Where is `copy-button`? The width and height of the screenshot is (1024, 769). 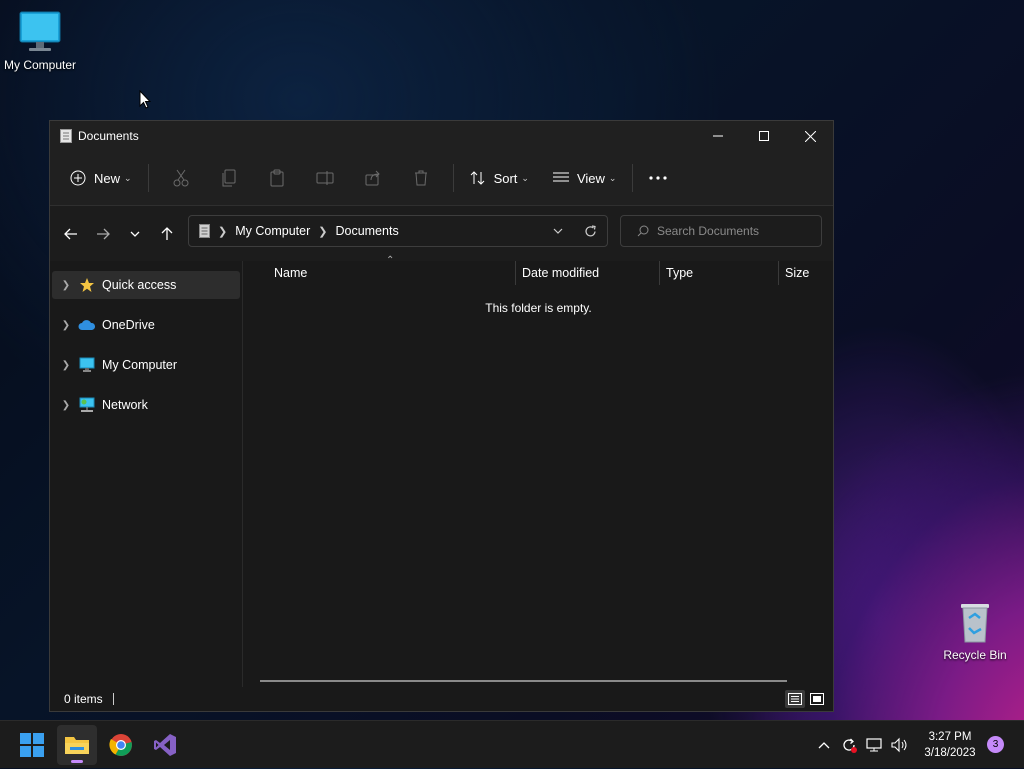
copy-button is located at coordinates (229, 178).